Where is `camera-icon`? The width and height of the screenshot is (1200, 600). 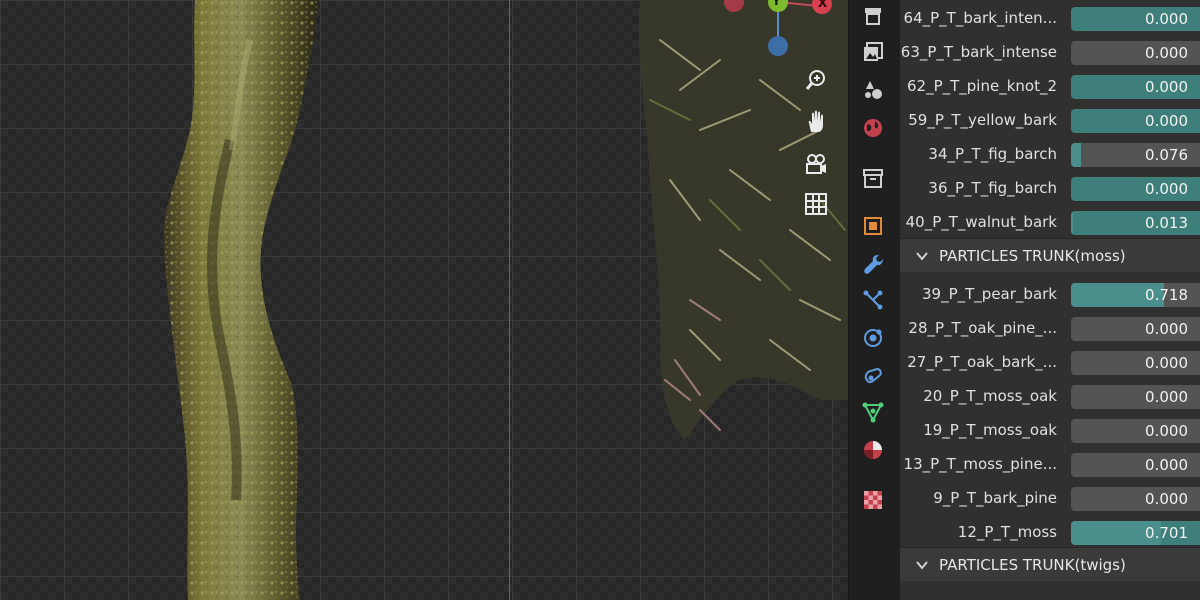 camera-icon is located at coordinates (816, 164).